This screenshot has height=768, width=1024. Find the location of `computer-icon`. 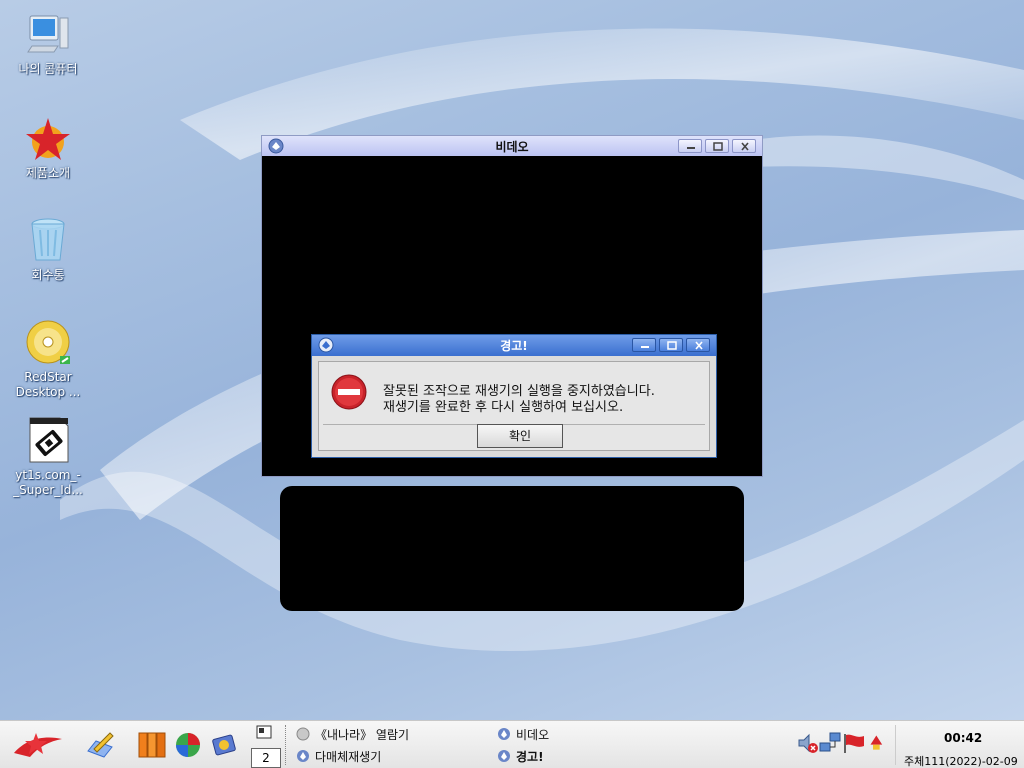

computer-icon is located at coordinates (48, 34).